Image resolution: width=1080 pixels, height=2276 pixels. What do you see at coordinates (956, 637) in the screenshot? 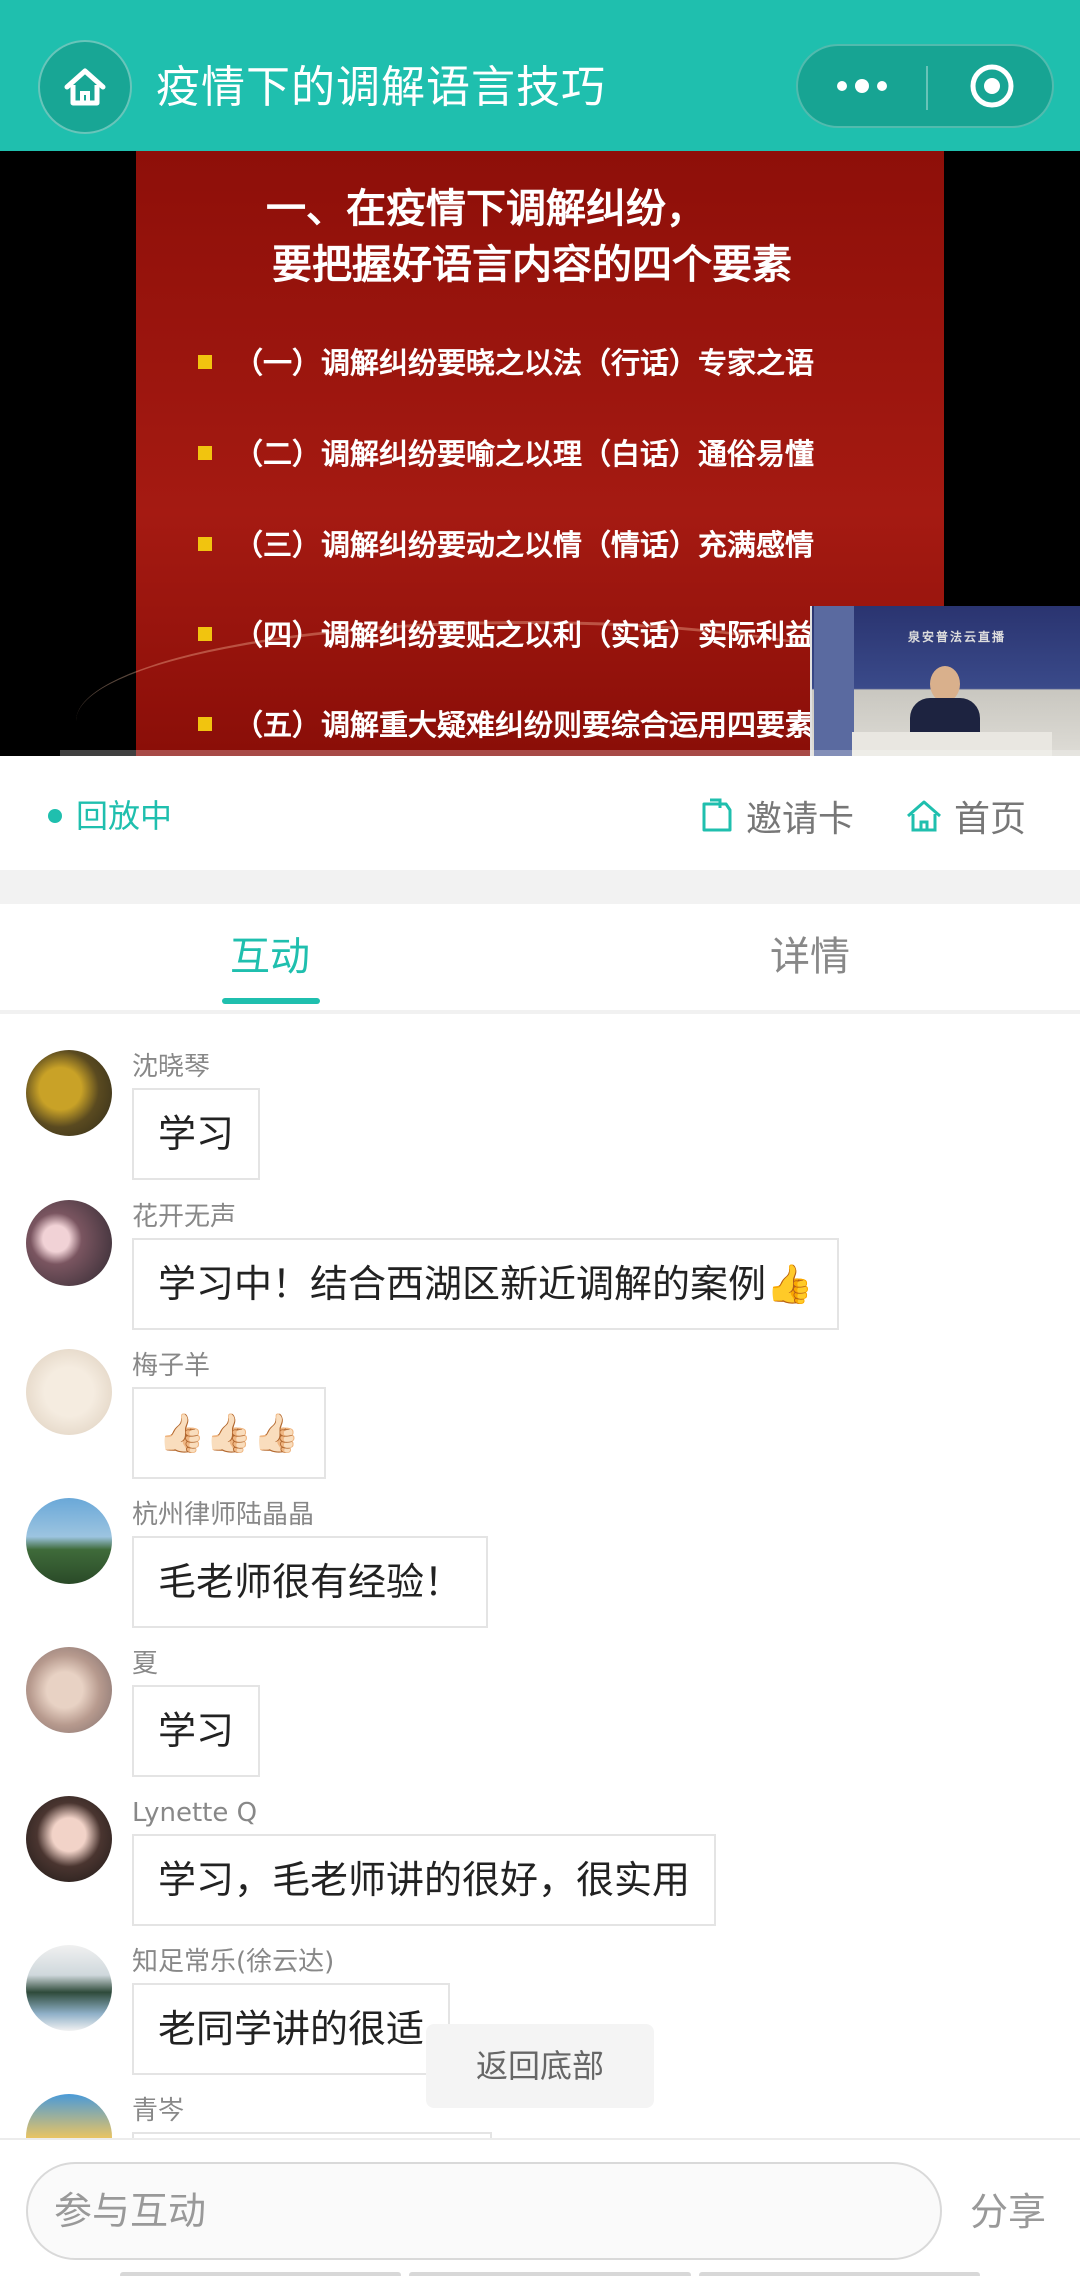
I see `pip-caption: 泉安普法云直播` at bounding box center [956, 637].